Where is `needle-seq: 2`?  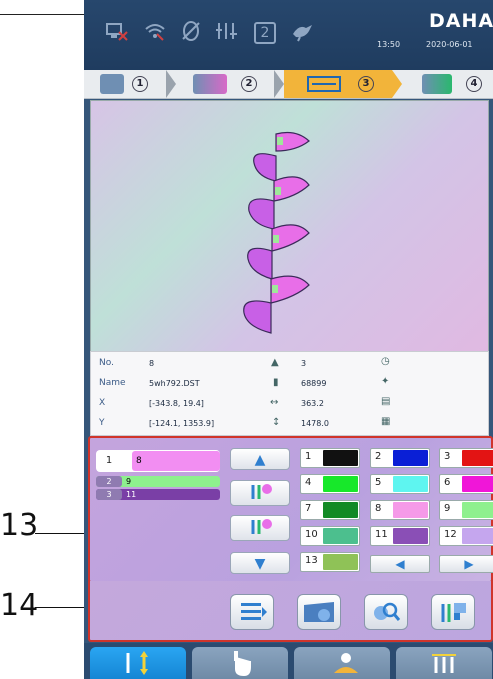 needle-seq: 2 is located at coordinates (109, 481).